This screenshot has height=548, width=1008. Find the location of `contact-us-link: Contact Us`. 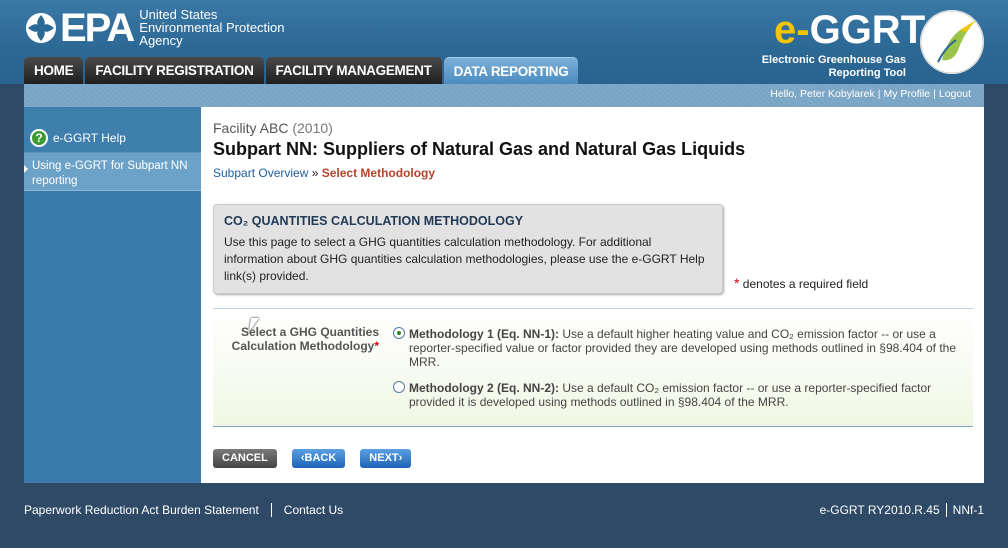

contact-us-link: Contact Us is located at coordinates (316, 510).